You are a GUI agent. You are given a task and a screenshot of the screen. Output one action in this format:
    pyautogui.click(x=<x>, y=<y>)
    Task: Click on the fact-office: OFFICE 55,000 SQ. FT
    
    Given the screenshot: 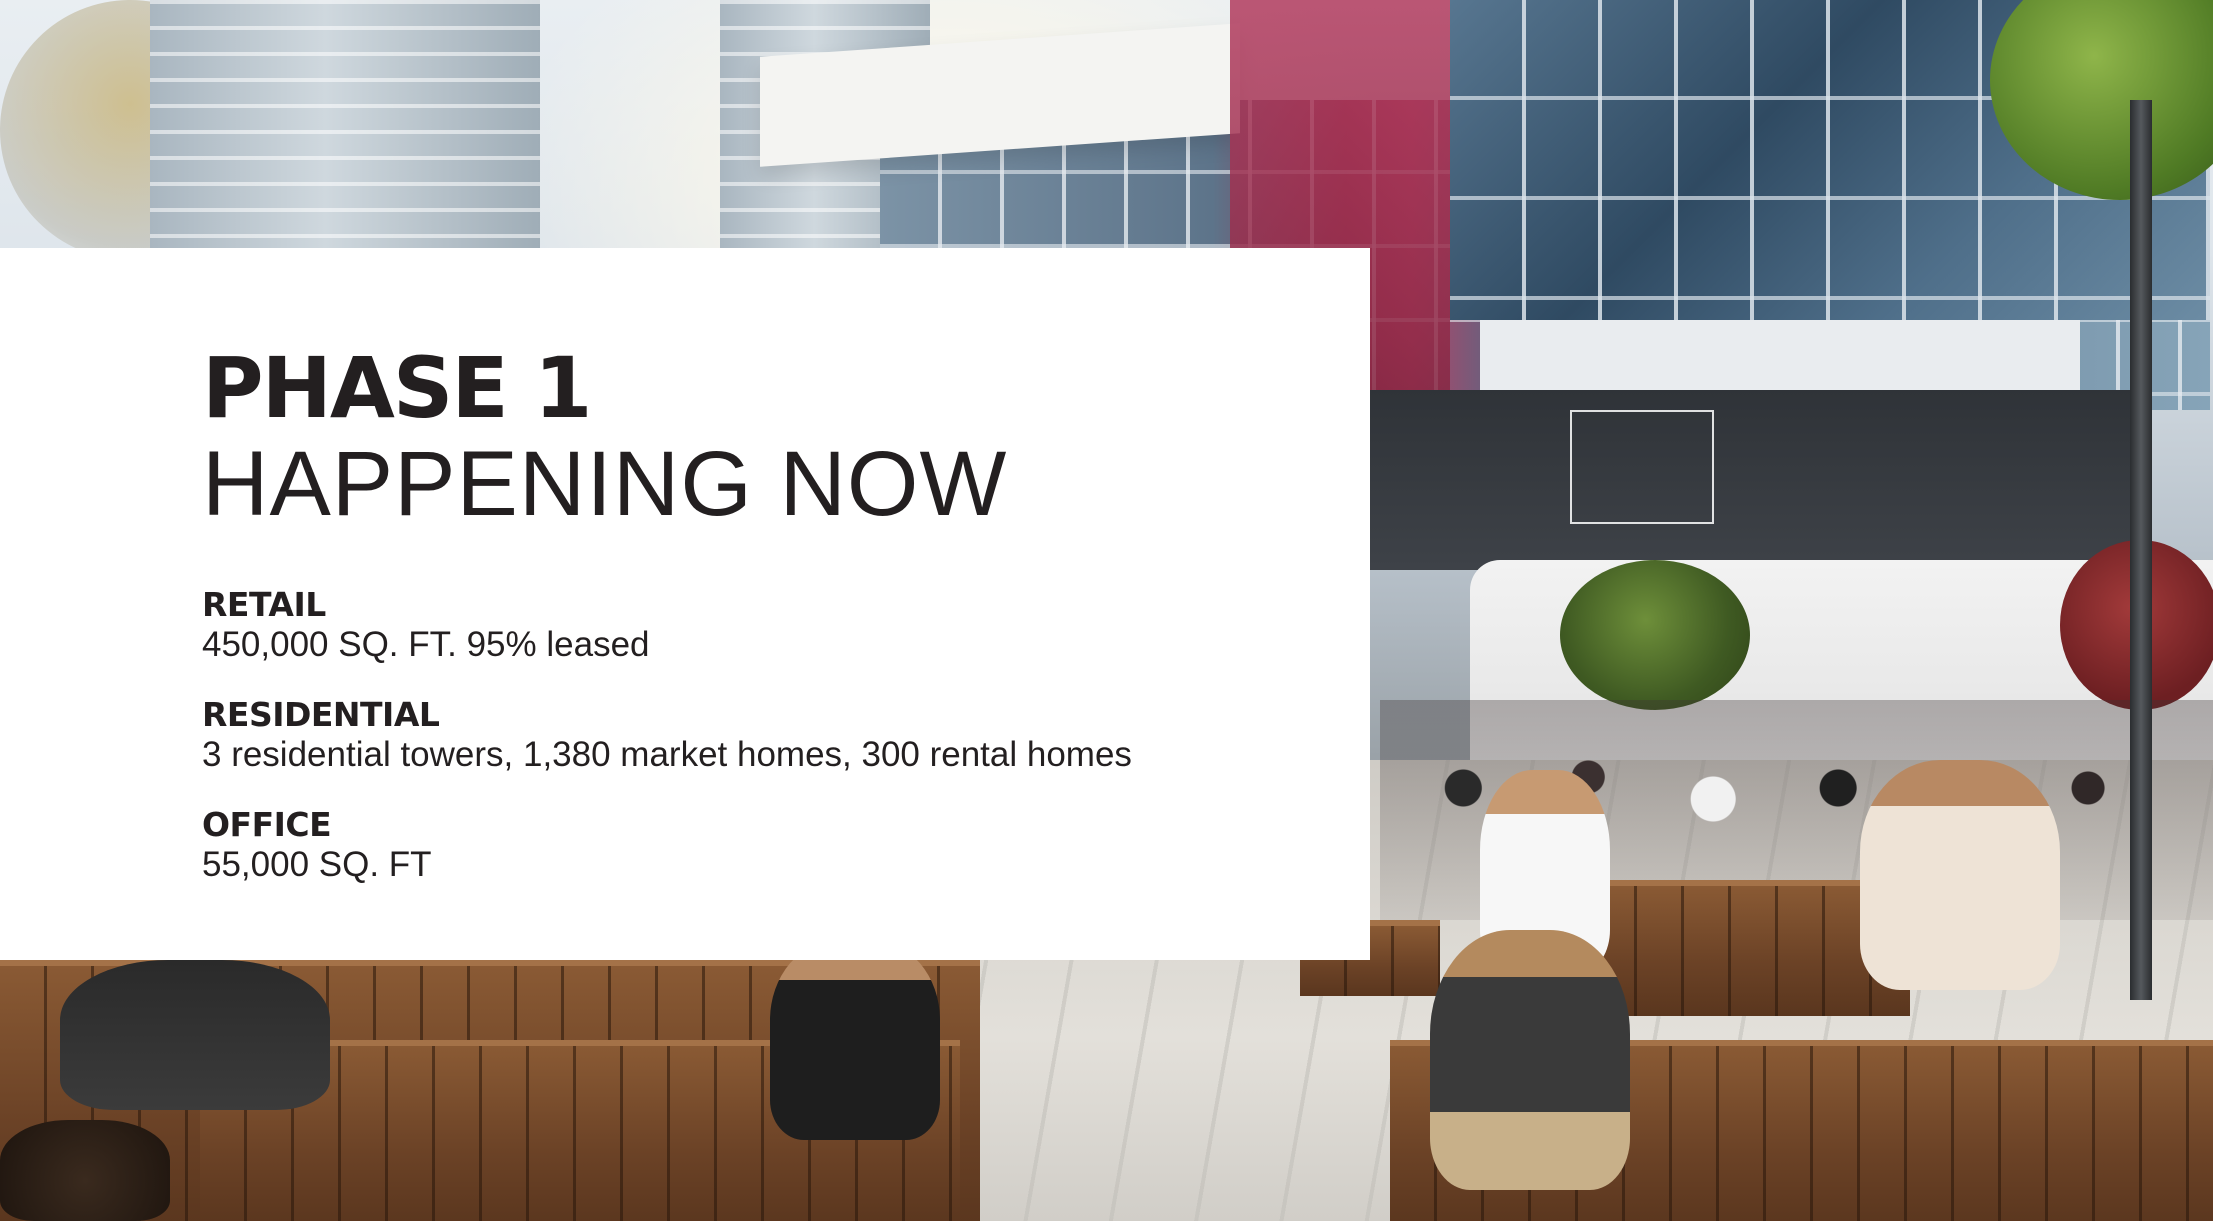 What is the action you would take?
    pyautogui.click(x=762, y=846)
    